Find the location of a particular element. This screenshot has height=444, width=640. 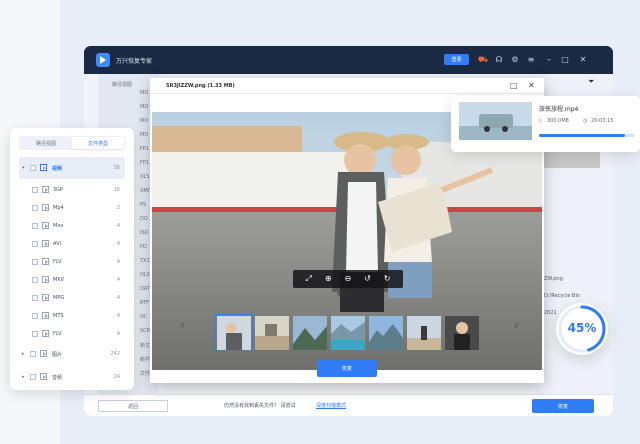

preview-header: SR3JIZZW.png (1.33 MB) □ ✕ is located at coordinates (347, 86).